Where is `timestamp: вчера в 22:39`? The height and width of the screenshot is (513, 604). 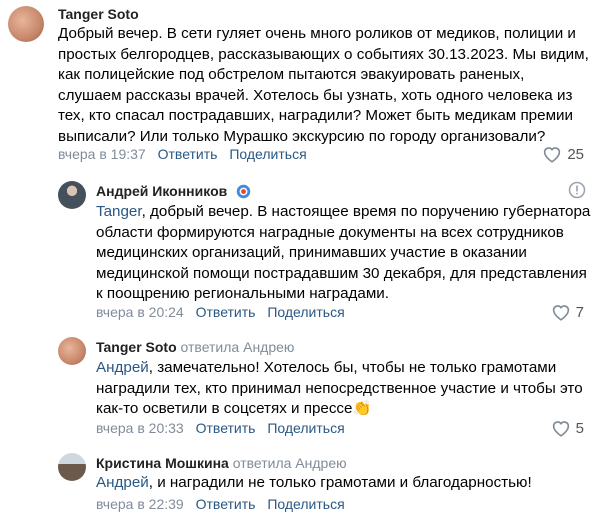 timestamp: вчера в 22:39 is located at coordinates (140, 504).